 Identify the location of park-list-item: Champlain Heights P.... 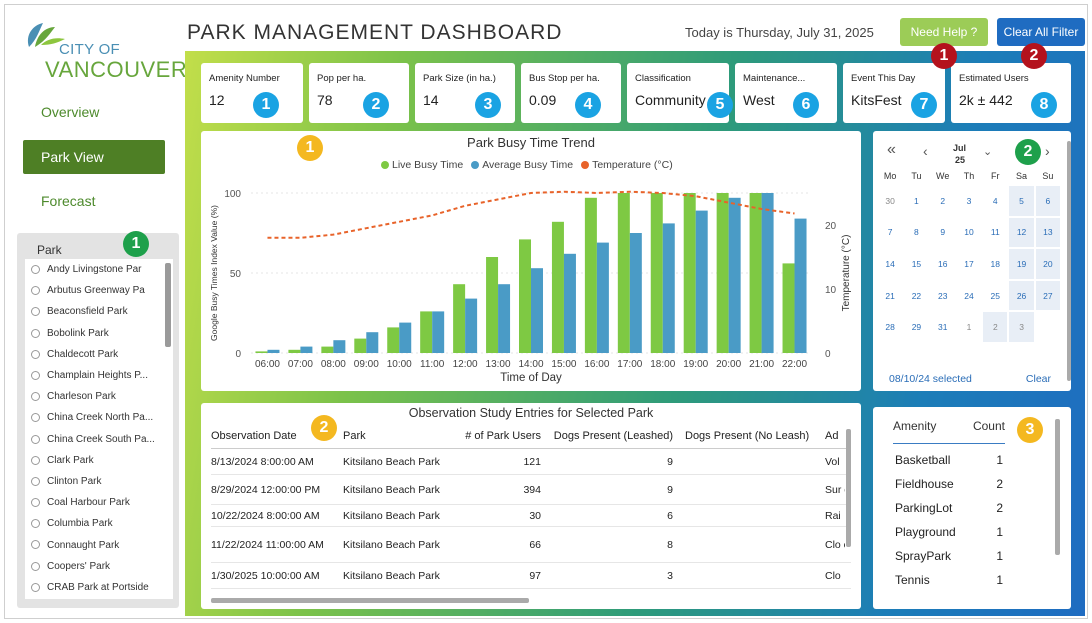
(99, 375).